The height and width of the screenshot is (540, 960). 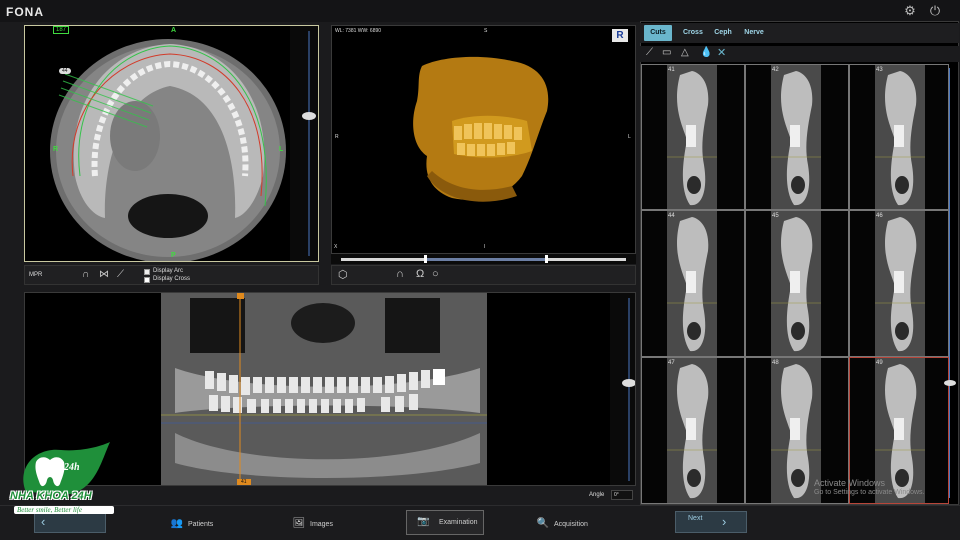 I want to click on view-cube-badge: R, so click(x=620, y=35).